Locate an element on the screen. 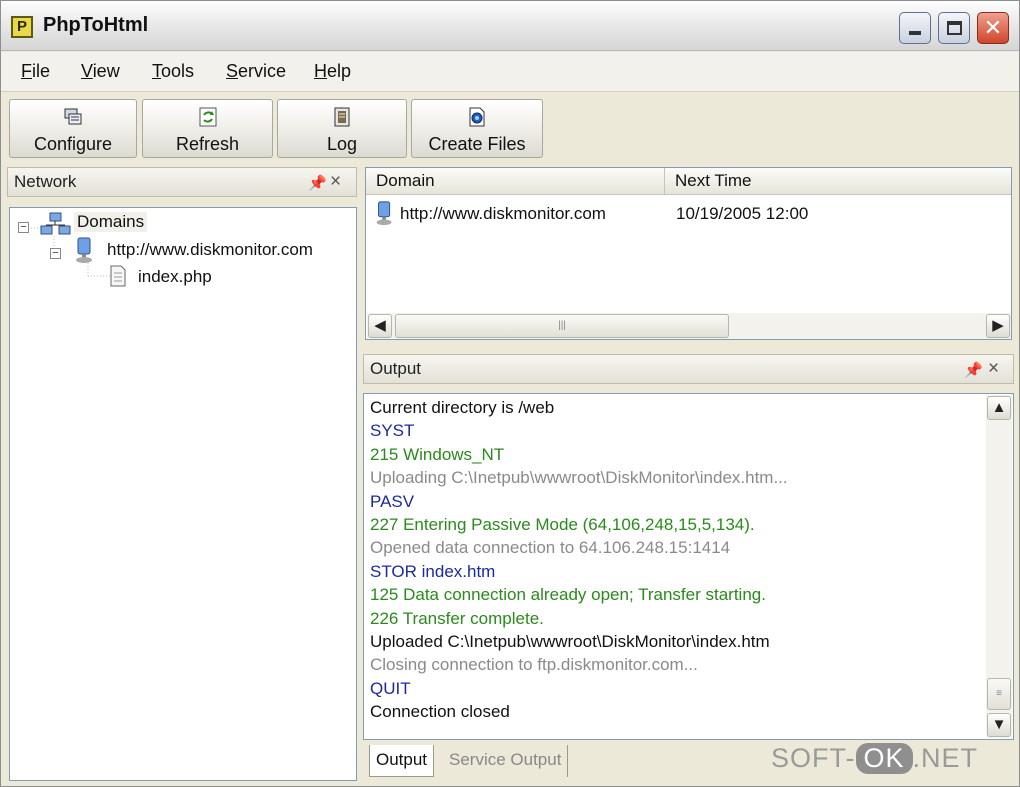  watermark: SOFT- OK .NET is located at coordinates (874, 758).